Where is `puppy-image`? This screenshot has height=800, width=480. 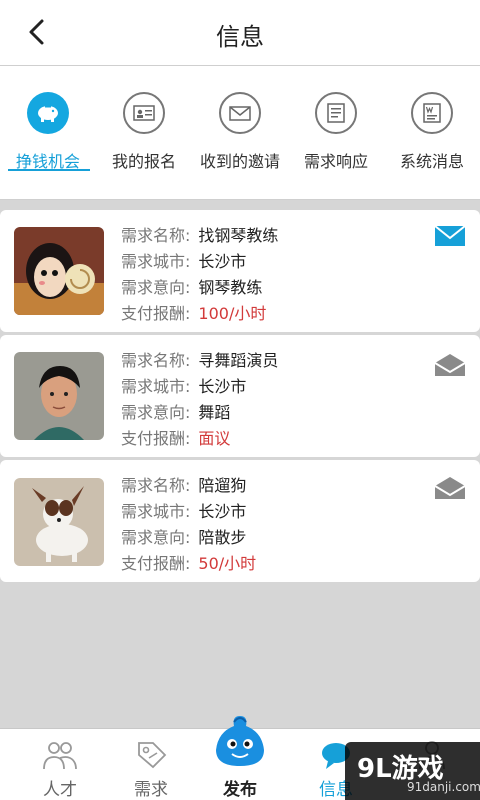 puppy-image is located at coordinates (59, 522).